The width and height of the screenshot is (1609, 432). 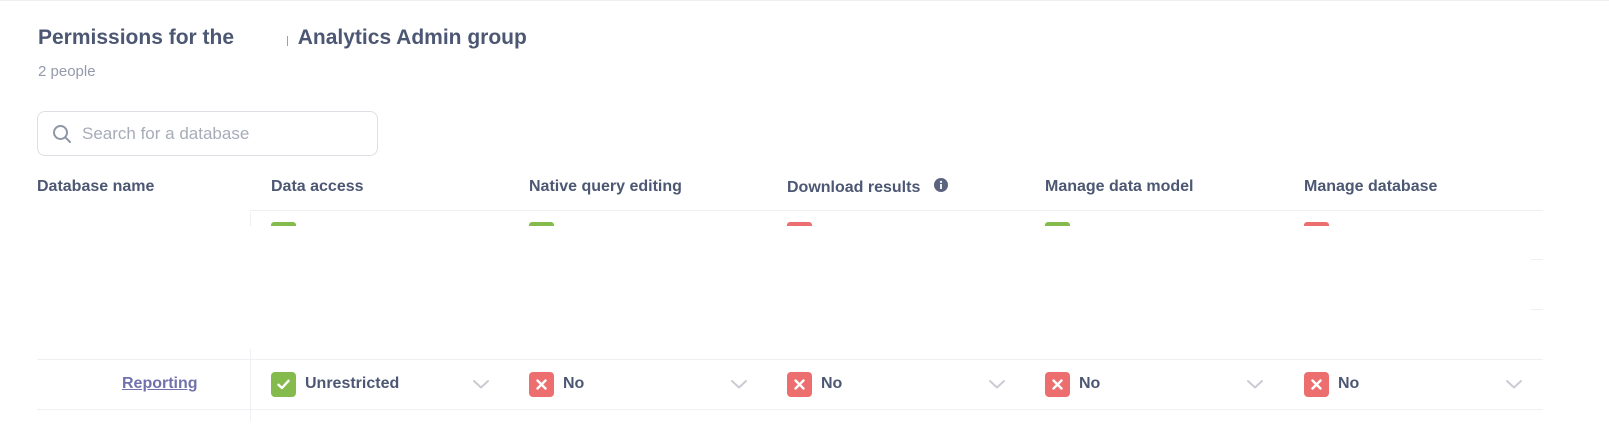 I want to click on column-header-data-access: Data access, so click(x=317, y=186).